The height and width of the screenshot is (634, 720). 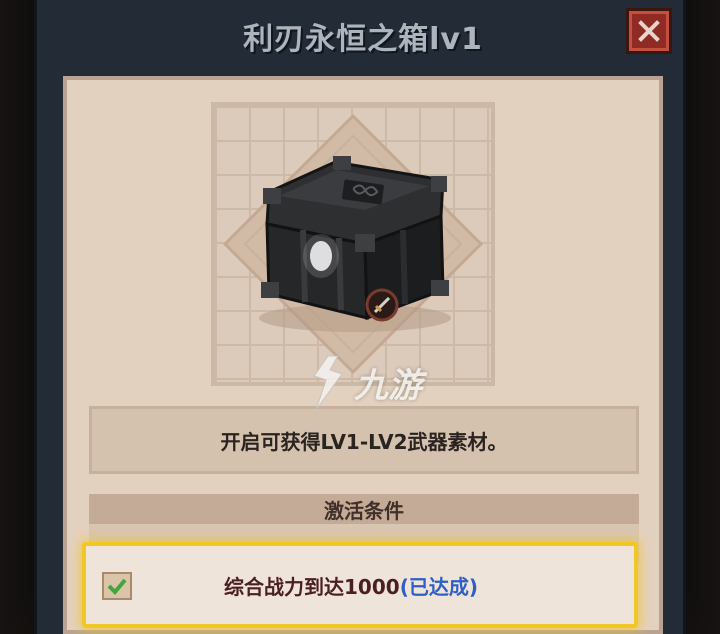 I want to click on dialog-title: 利刃永恒之箱lv1, so click(x=363, y=39).